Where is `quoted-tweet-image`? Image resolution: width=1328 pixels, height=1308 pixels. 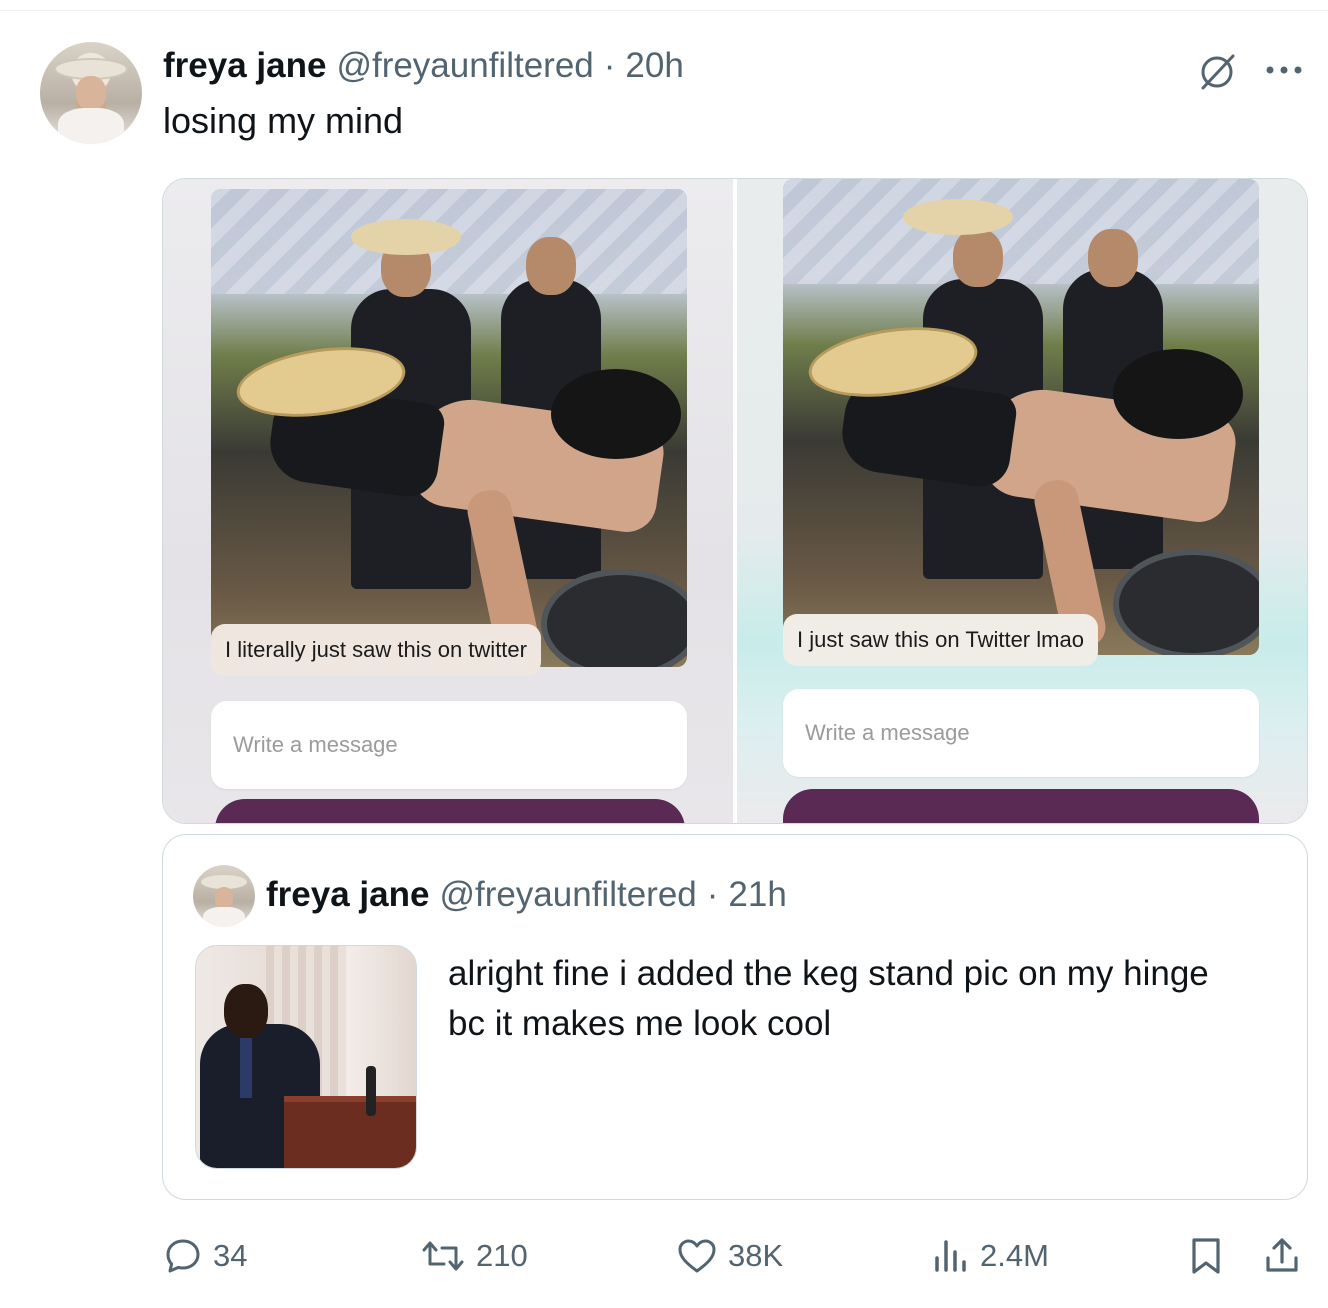 quoted-tweet-image is located at coordinates (306, 1057).